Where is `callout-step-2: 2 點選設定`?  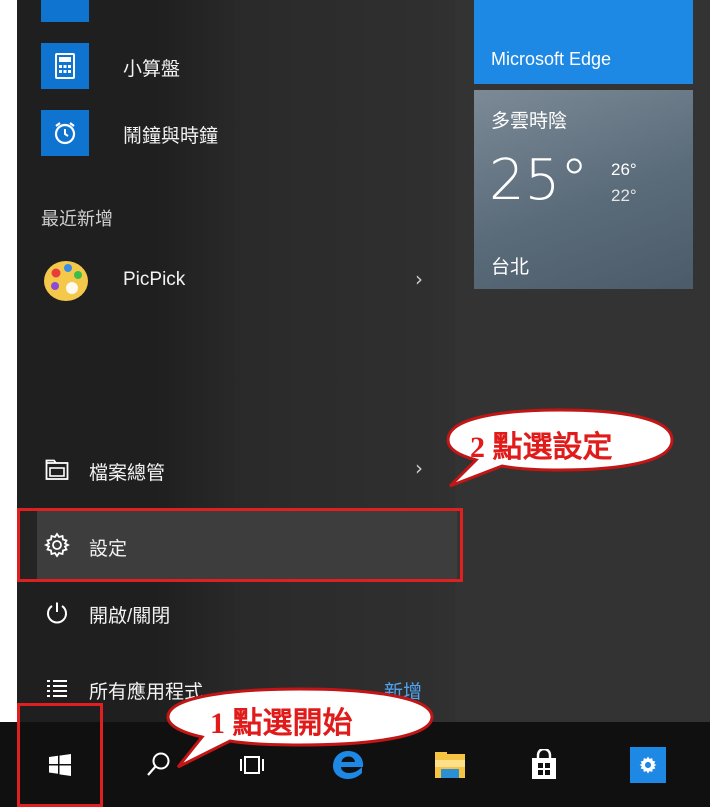
callout-step-2: 2 點選設定 is located at coordinates (560, 445).